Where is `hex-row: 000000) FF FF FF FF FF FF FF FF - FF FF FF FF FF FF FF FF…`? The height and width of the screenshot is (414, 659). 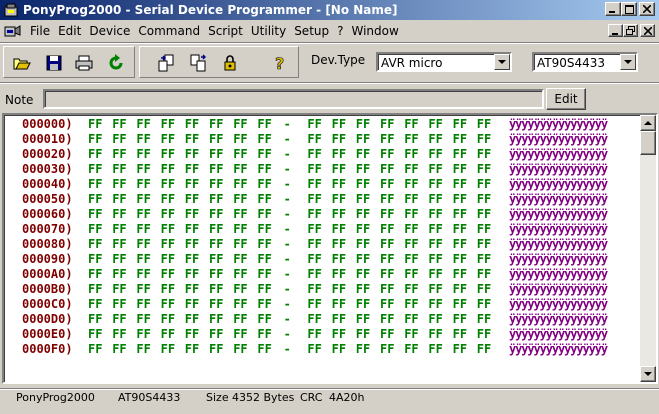
hex-row: 000000) FF FF FF FF FF FF FF FF - FF FF FF FF FF FF FF FF… is located at coordinates (322, 124).